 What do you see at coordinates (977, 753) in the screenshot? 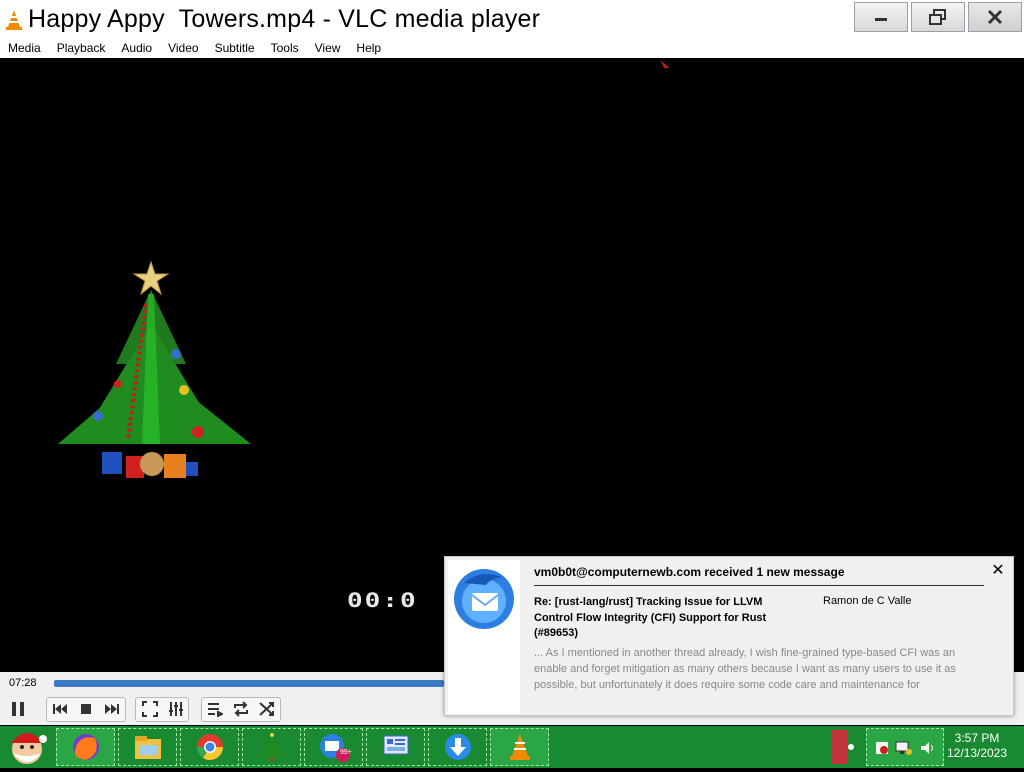
I see `clock-date: 12/13/2023` at bounding box center [977, 753].